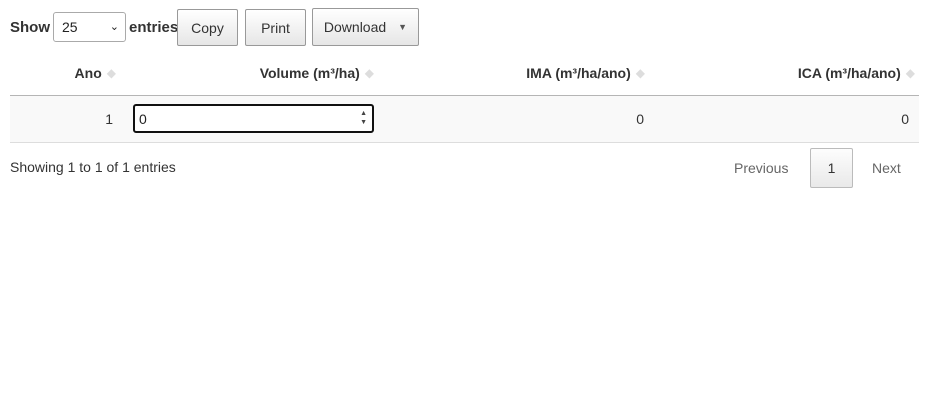  I want to click on column-header-label: IMA (m³/ha/ano), so click(578, 73).